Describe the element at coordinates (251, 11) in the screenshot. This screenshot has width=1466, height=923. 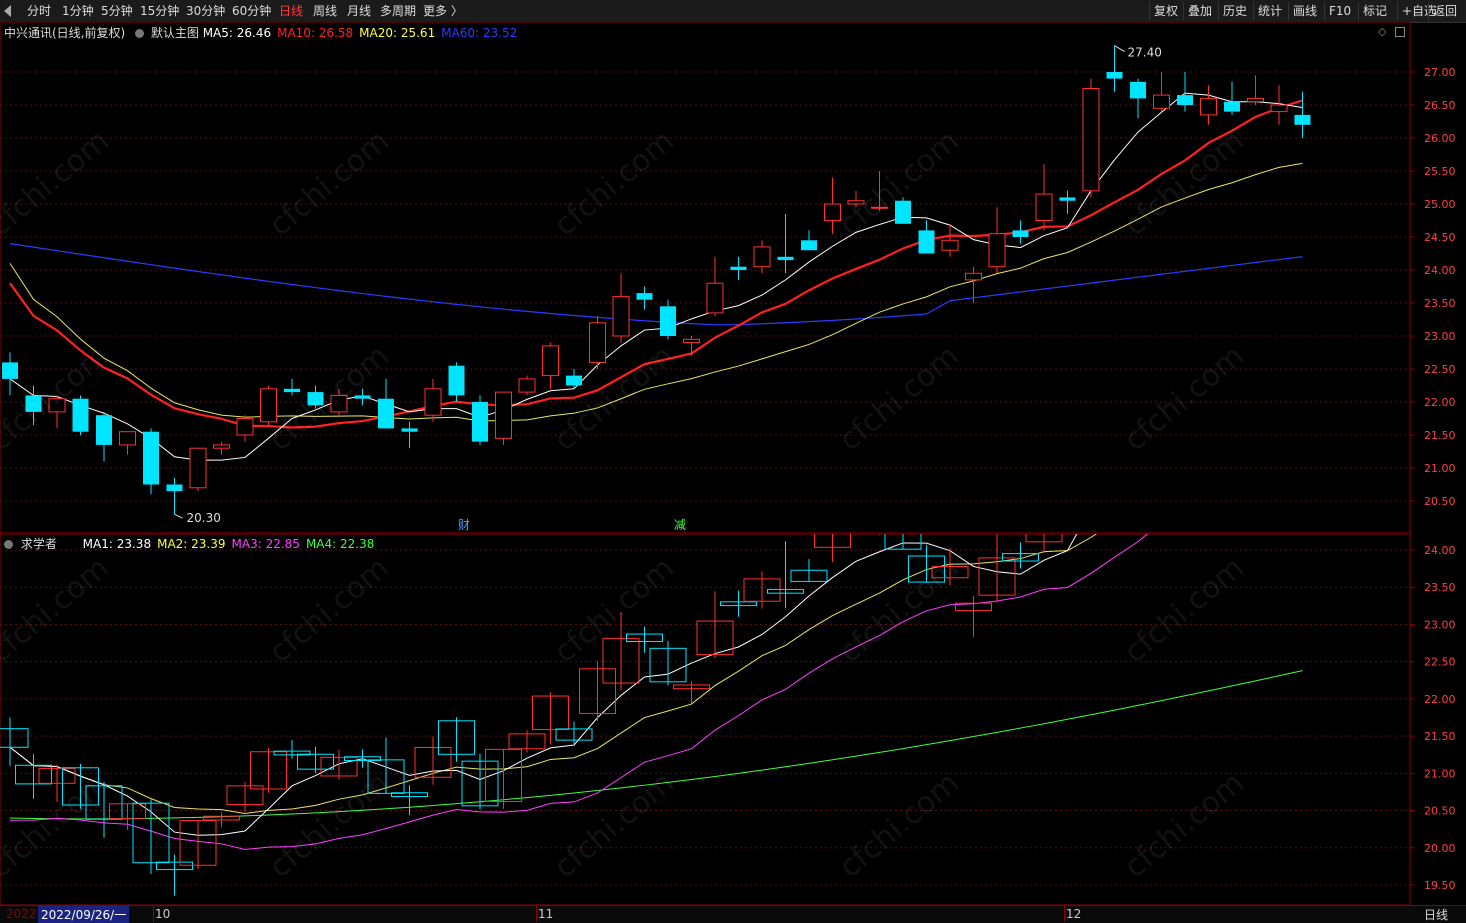
I see `period-tab-5: 60分钟` at that location.